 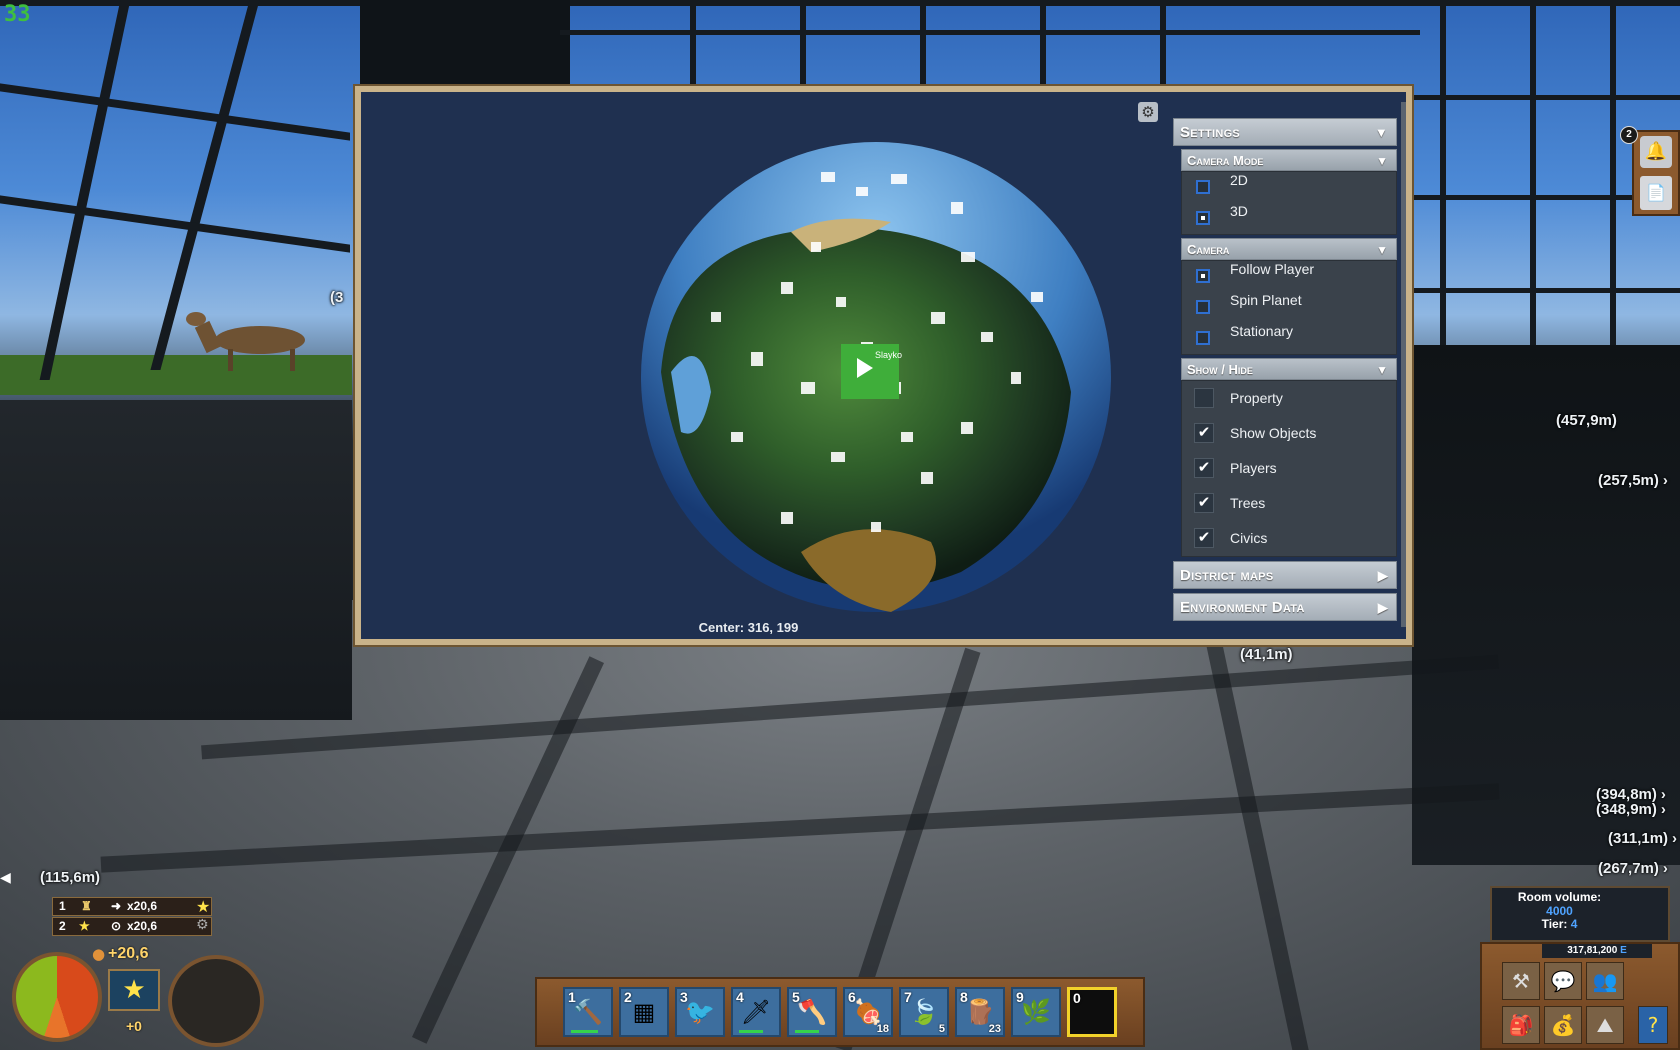 I want to click on settings-header: Settings ▼, so click(x=1285, y=132).